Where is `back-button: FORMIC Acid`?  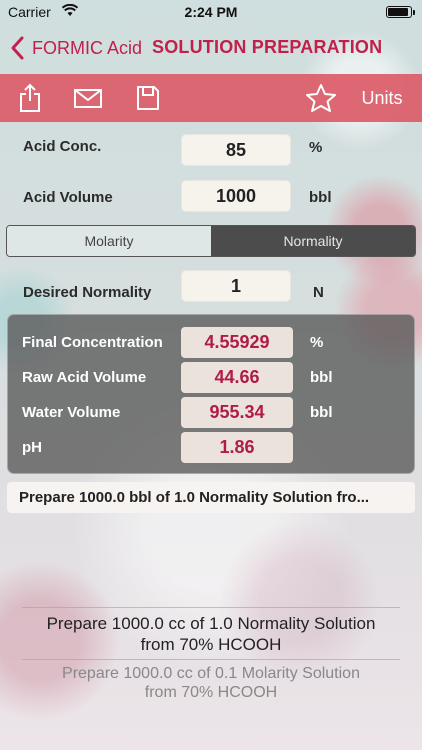 back-button: FORMIC Acid is located at coordinates (75, 48).